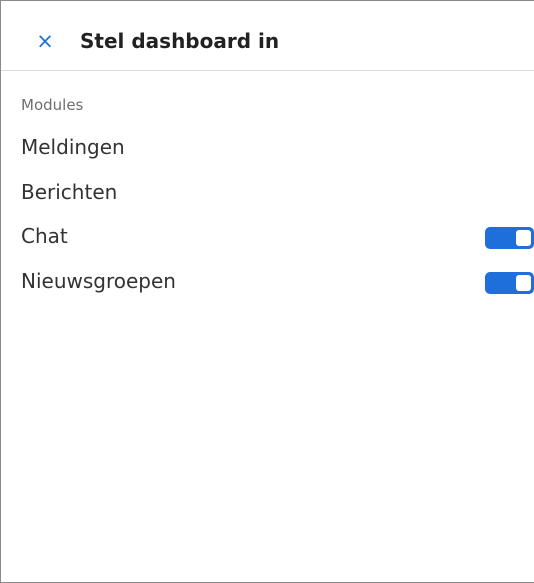 This screenshot has width=534, height=583. I want to click on module-row-nieuwsgroepen: Nieuwsgroepen, so click(267, 283).